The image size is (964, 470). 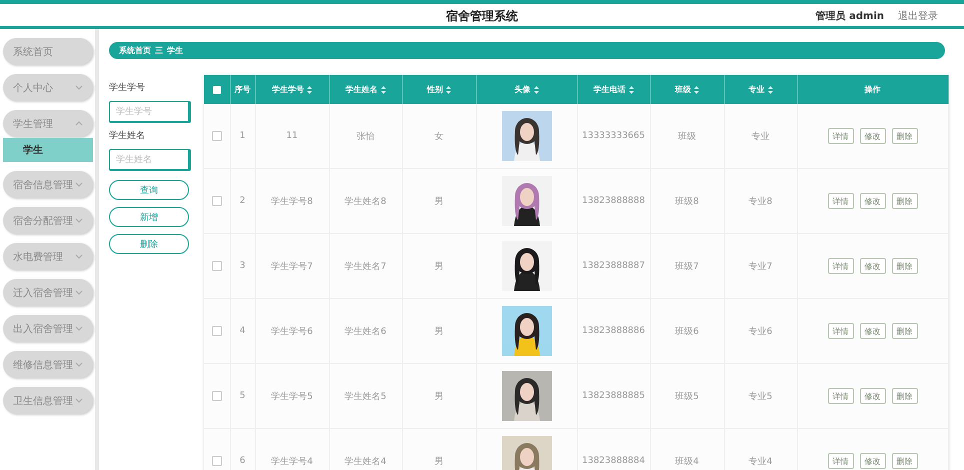 I want to click on table-cell: 女, so click(x=439, y=137).